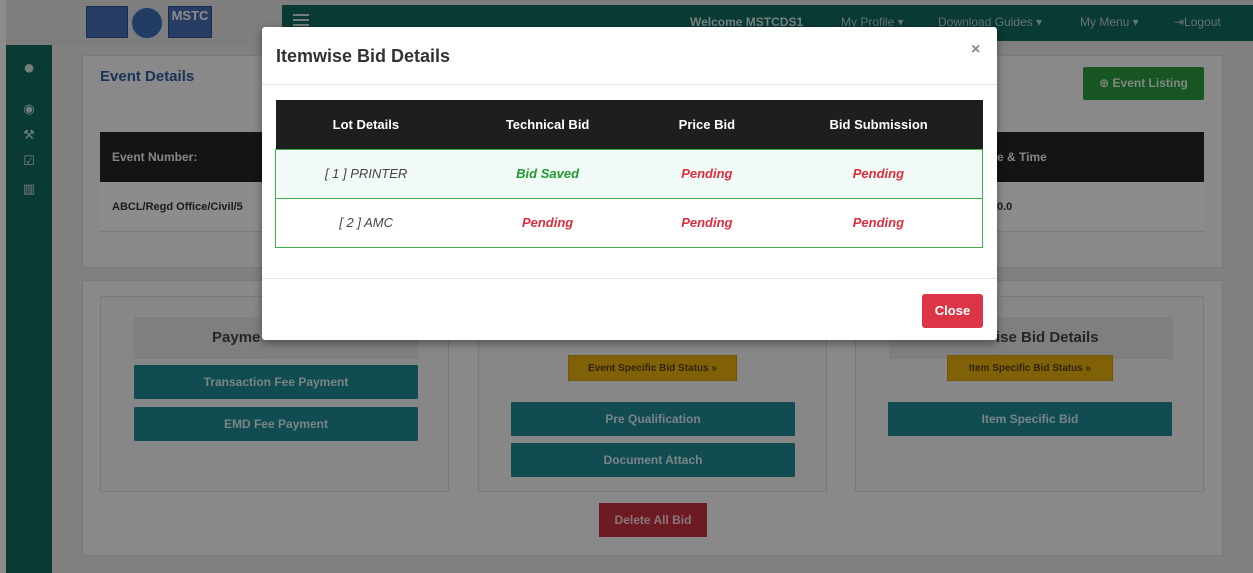 The image size is (1253, 573). I want to click on close-button: Close, so click(952, 311).